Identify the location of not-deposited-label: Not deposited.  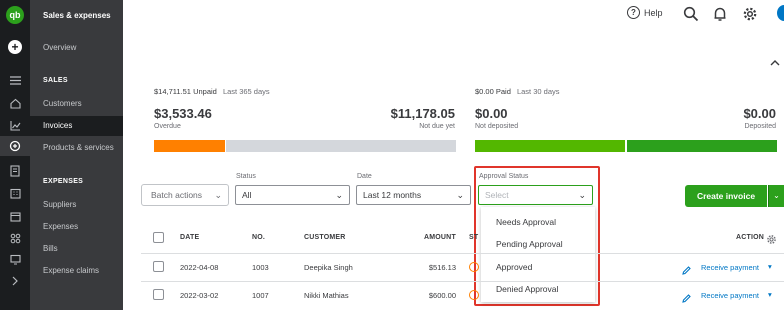
(497, 126).